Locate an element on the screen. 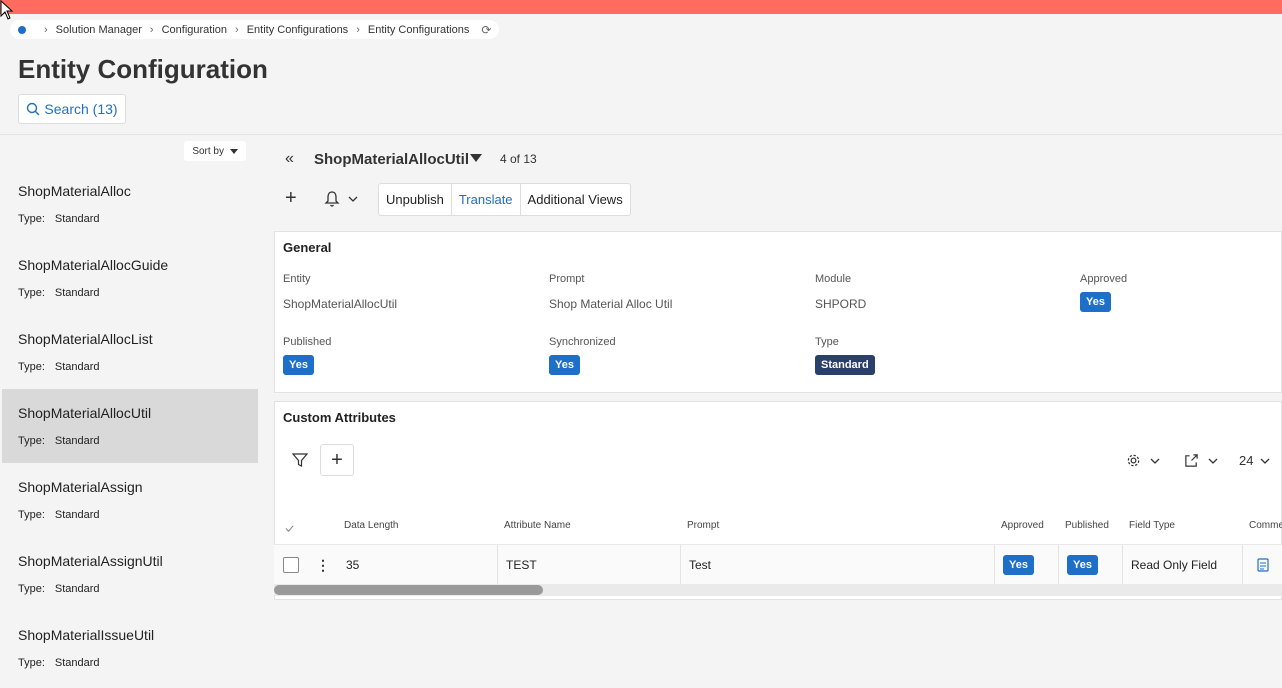 Image resolution: width=1282 pixels, height=688 pixels. cell-approved-badge: Yes is located at coordinates (1018, 565).